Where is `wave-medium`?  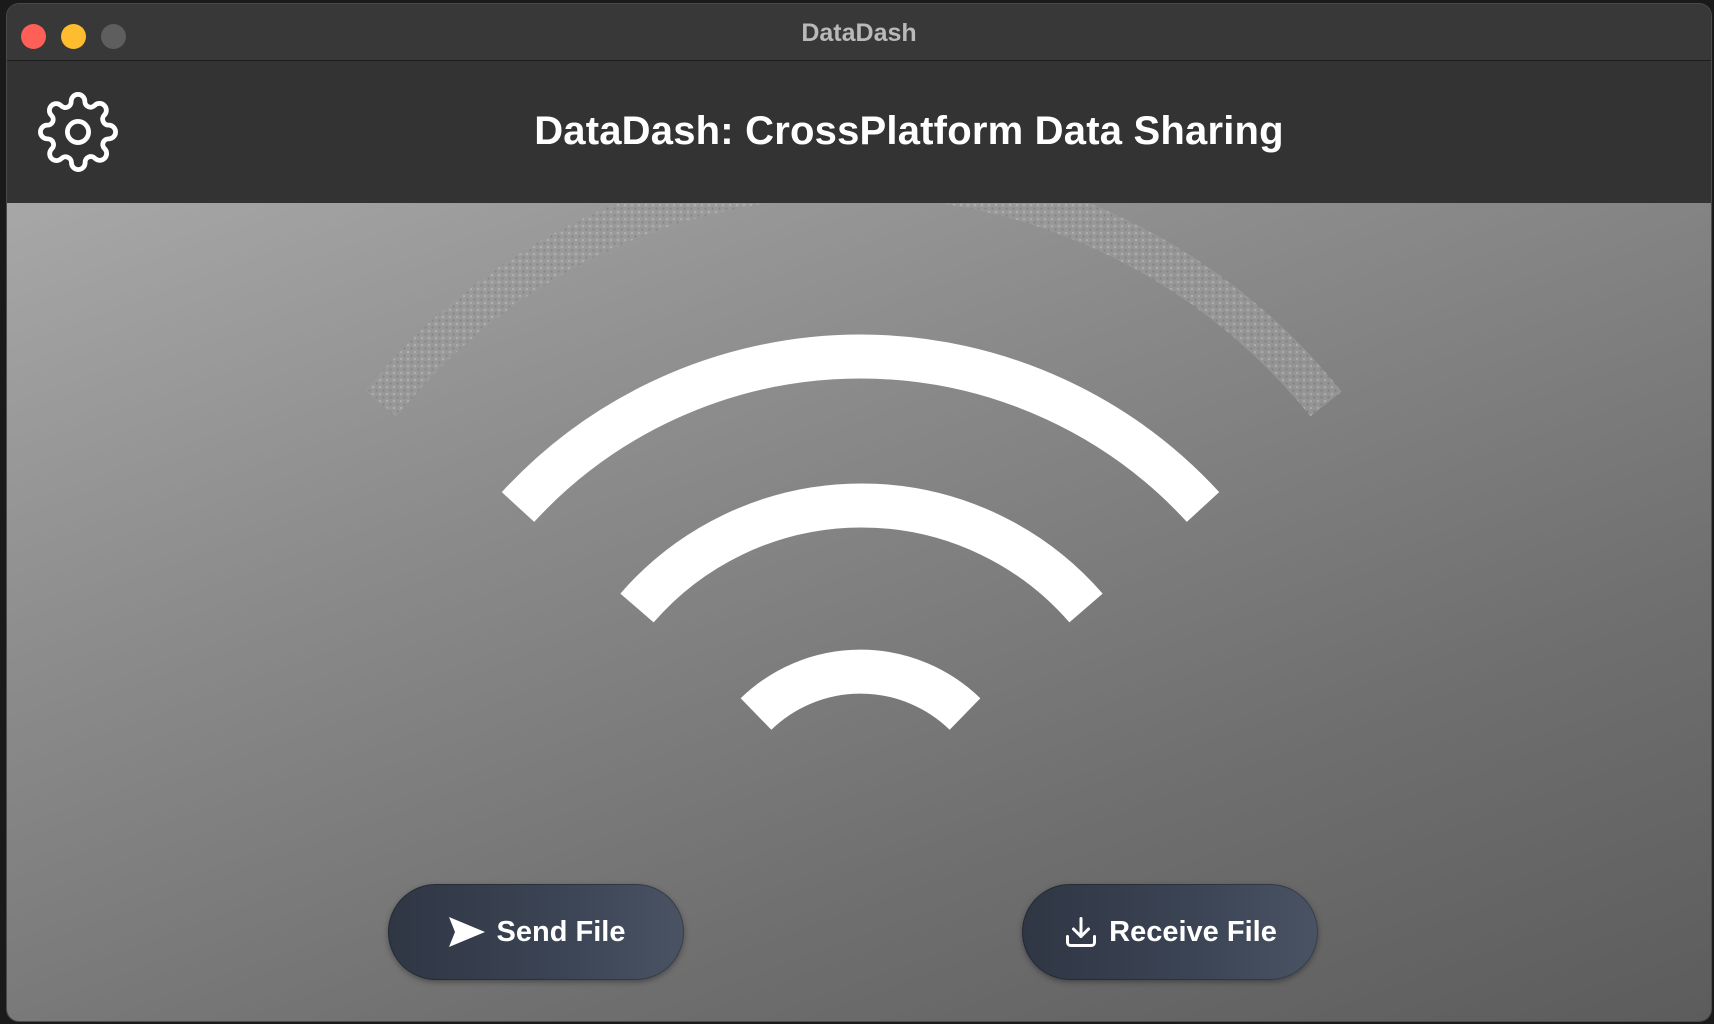 wave-medium is located at coordinates (861, 553).